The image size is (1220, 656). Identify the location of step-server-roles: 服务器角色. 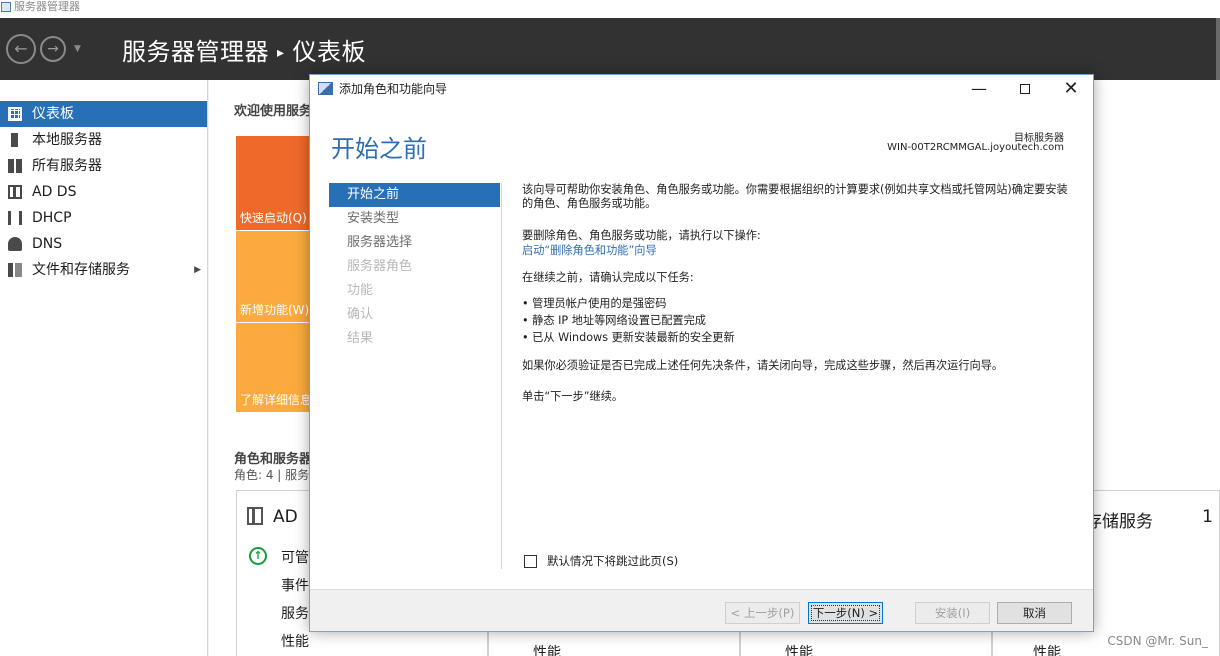
(380, 266).